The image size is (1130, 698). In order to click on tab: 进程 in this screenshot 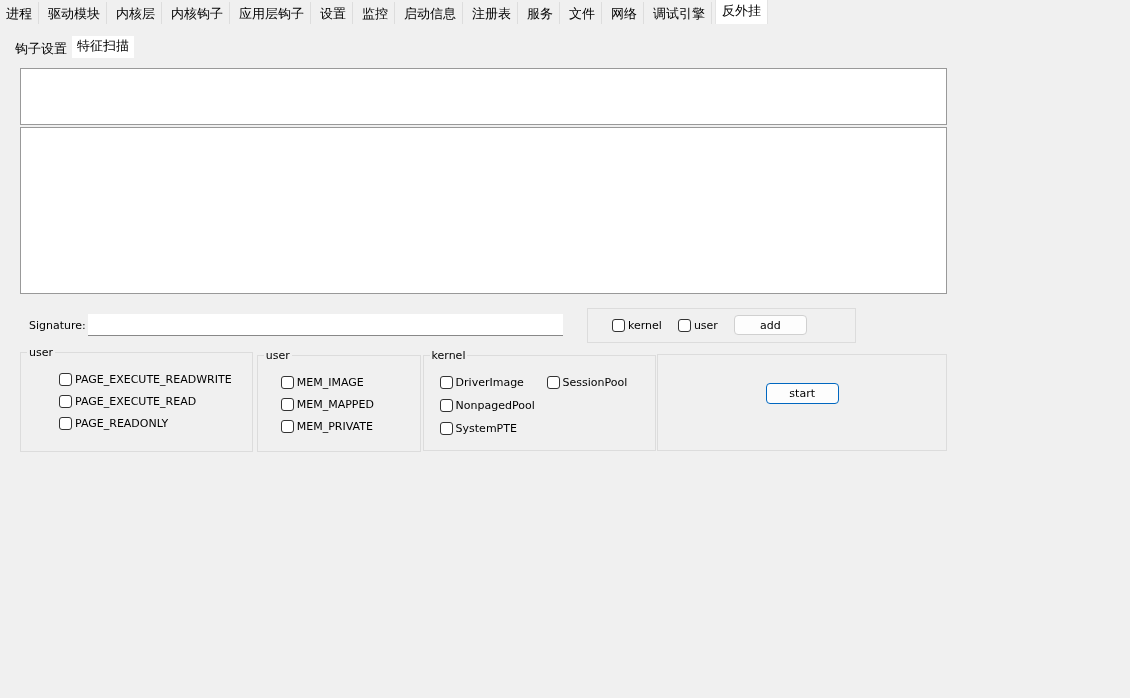, I will do `click(19, 13)`.